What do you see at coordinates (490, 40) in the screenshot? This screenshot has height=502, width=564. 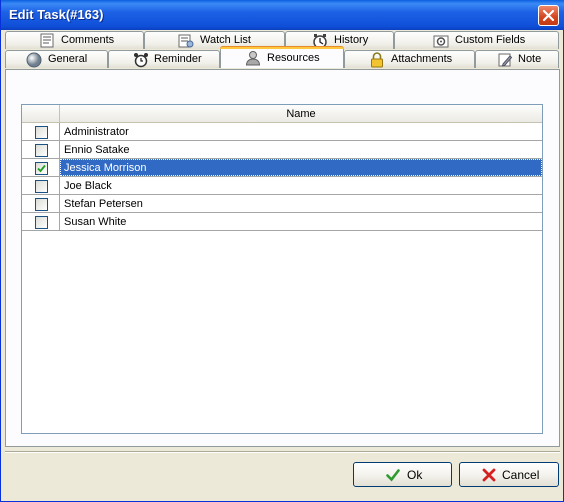 I see `tab-custom-fields-label: Custom Fields` at bounding box center [490, 40].